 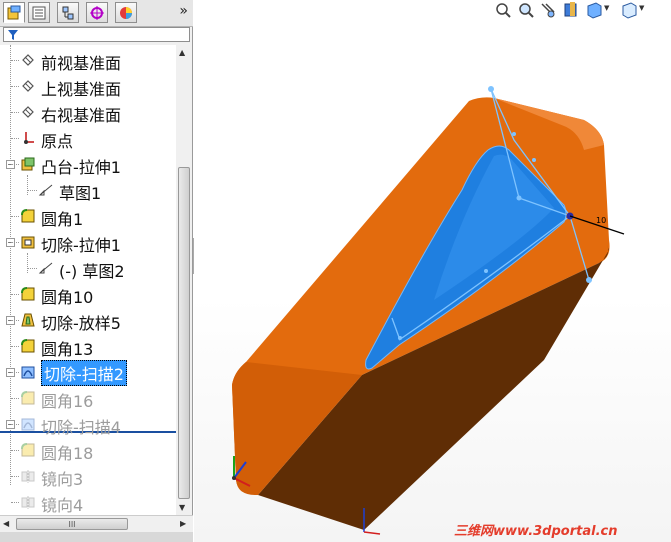 What do you see at coordinates (183, 11) in the screenshot?
I see `more-tabs-button: »` at bounding box center [183, 11].